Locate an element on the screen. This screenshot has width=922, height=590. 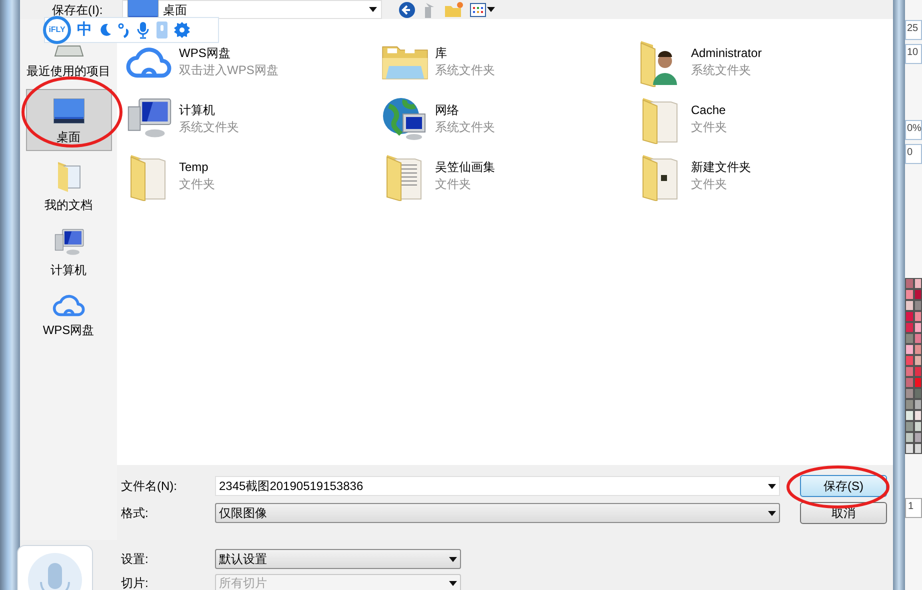
sidebar-item: 我的文档 is located at coordinates (69, 187).